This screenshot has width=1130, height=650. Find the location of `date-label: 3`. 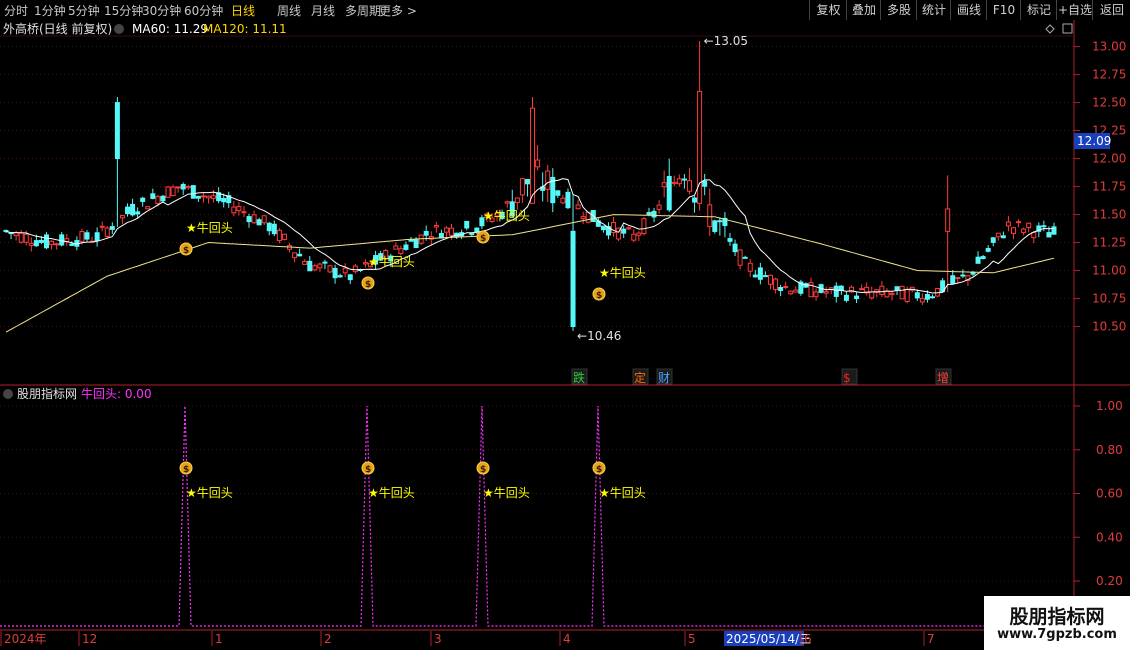

date-label: 3 is located at coordinates (438, 639).